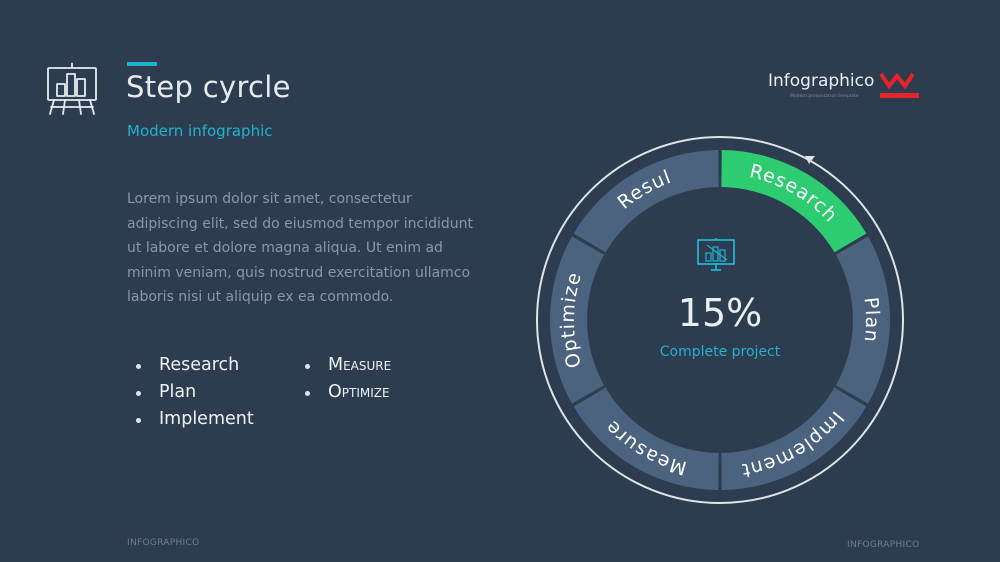 The image size is (1000, 562). I want to click on bullet-item: Plan, so click(191, 392).